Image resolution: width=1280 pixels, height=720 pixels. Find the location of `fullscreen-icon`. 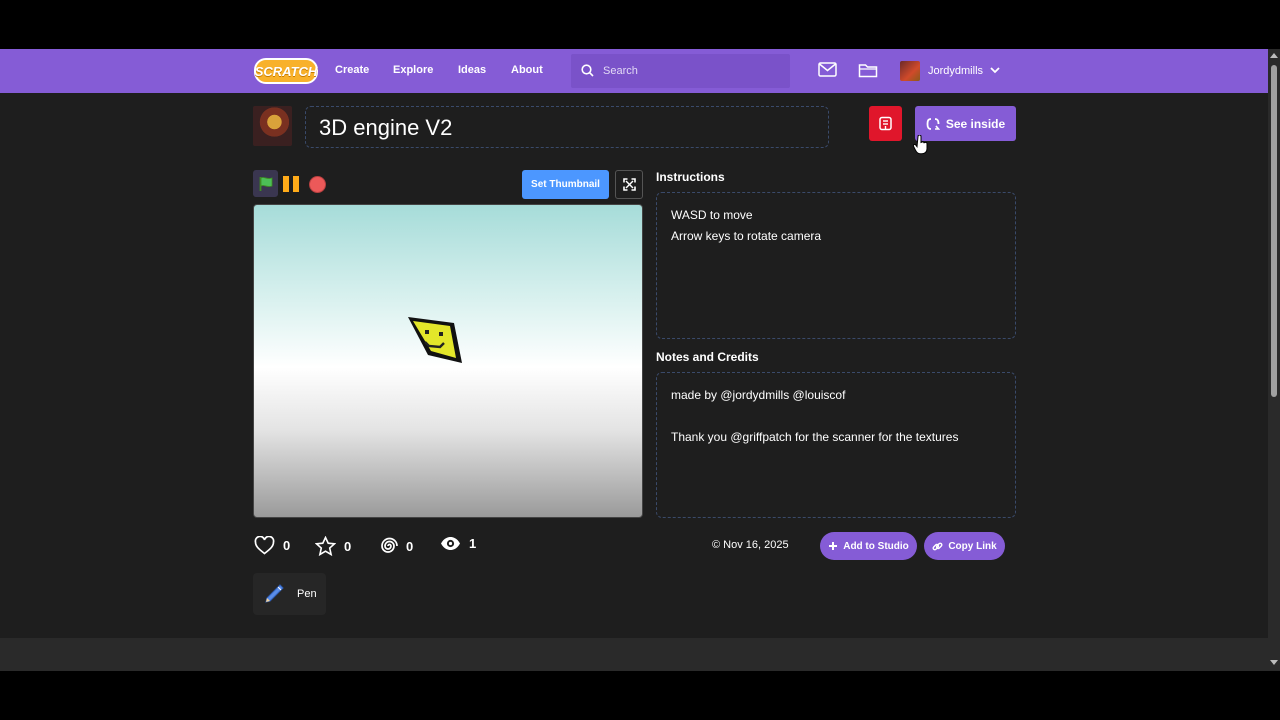

fullscreen-icon is located at coordinates (629, 184).